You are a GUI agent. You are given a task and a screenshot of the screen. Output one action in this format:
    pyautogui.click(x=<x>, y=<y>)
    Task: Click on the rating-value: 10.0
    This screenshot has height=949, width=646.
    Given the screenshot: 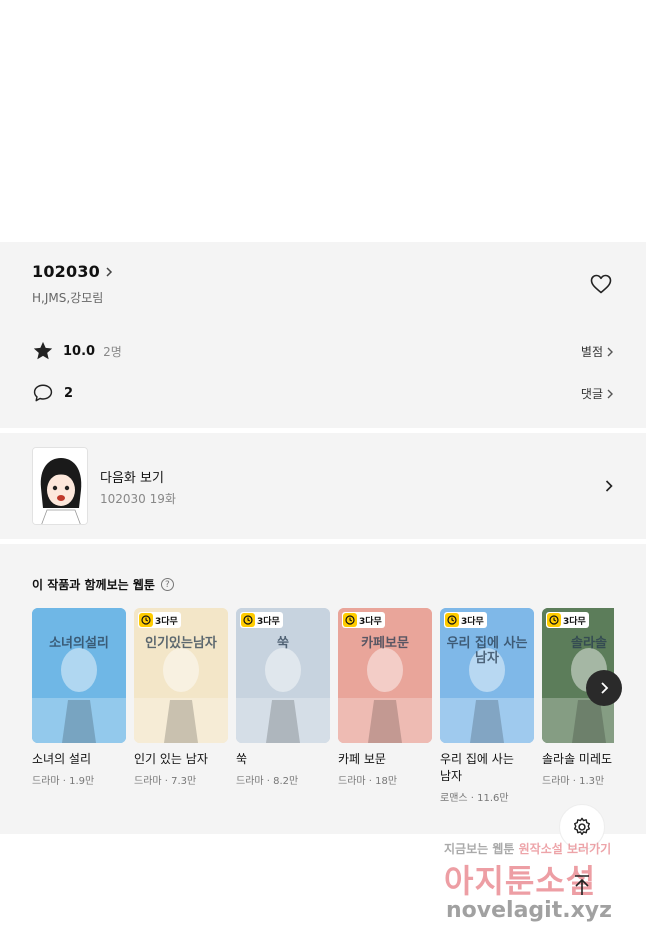 What is the action you would take?
    pyautogui.click(x=79, y=351)
    